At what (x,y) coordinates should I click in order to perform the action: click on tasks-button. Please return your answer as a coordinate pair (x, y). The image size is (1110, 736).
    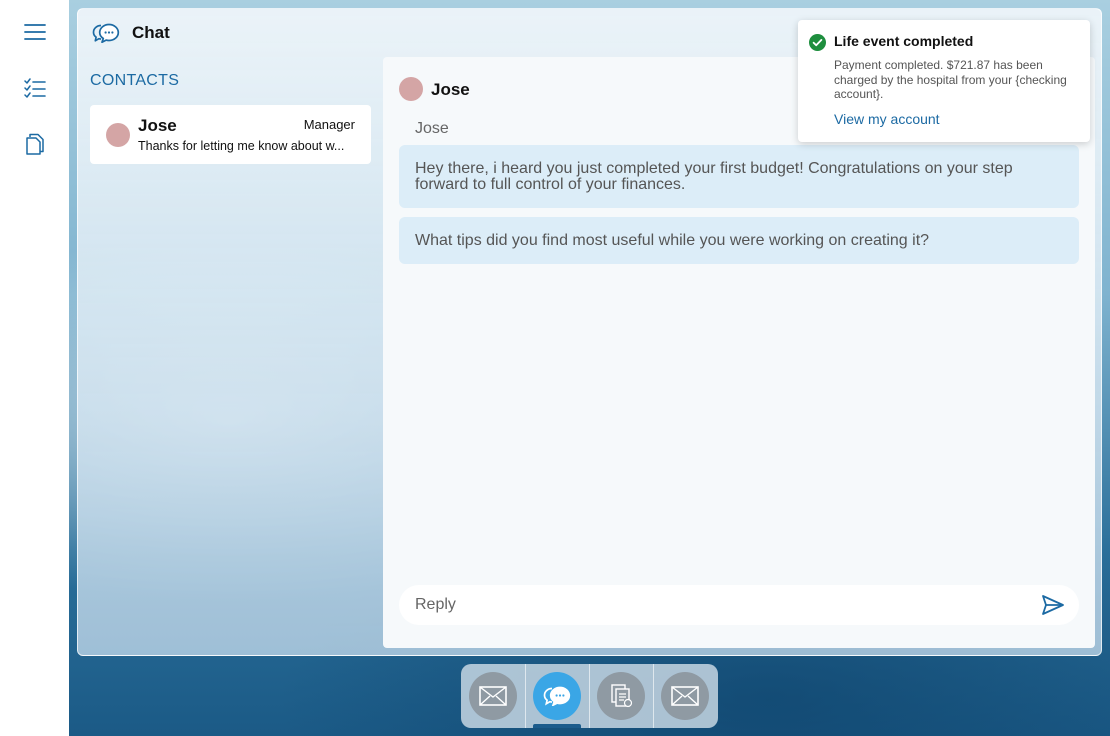
    Looking at the image, I should click on (35, 88).